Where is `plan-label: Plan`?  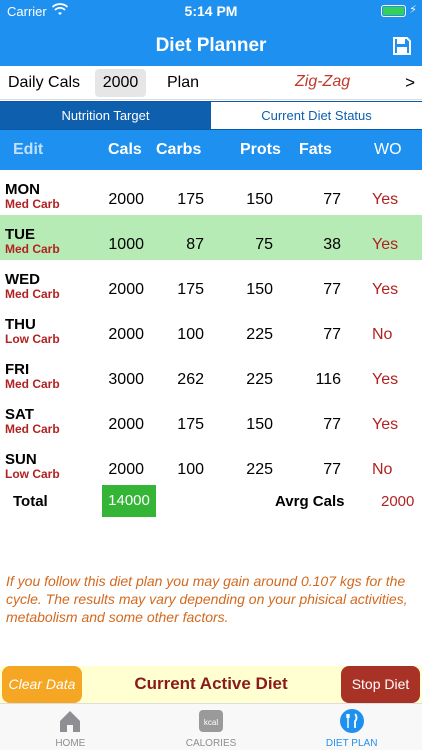
plan-label: Plan is located at coordinates (183, 82).